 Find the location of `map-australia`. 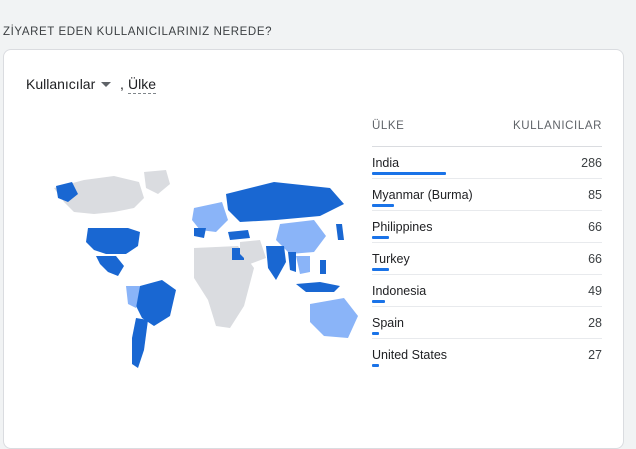

map-australia is located at coordinates (334, 318).